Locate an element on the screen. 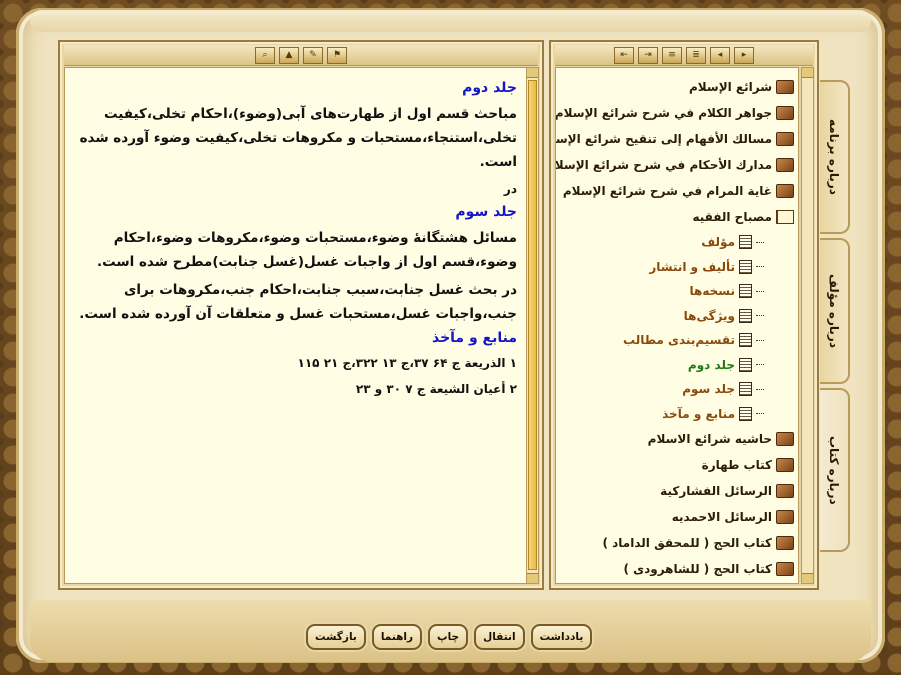 This screenshot has height=675, width=901. tree-child-label: جلد دوم is located at coordinates (711, 364).